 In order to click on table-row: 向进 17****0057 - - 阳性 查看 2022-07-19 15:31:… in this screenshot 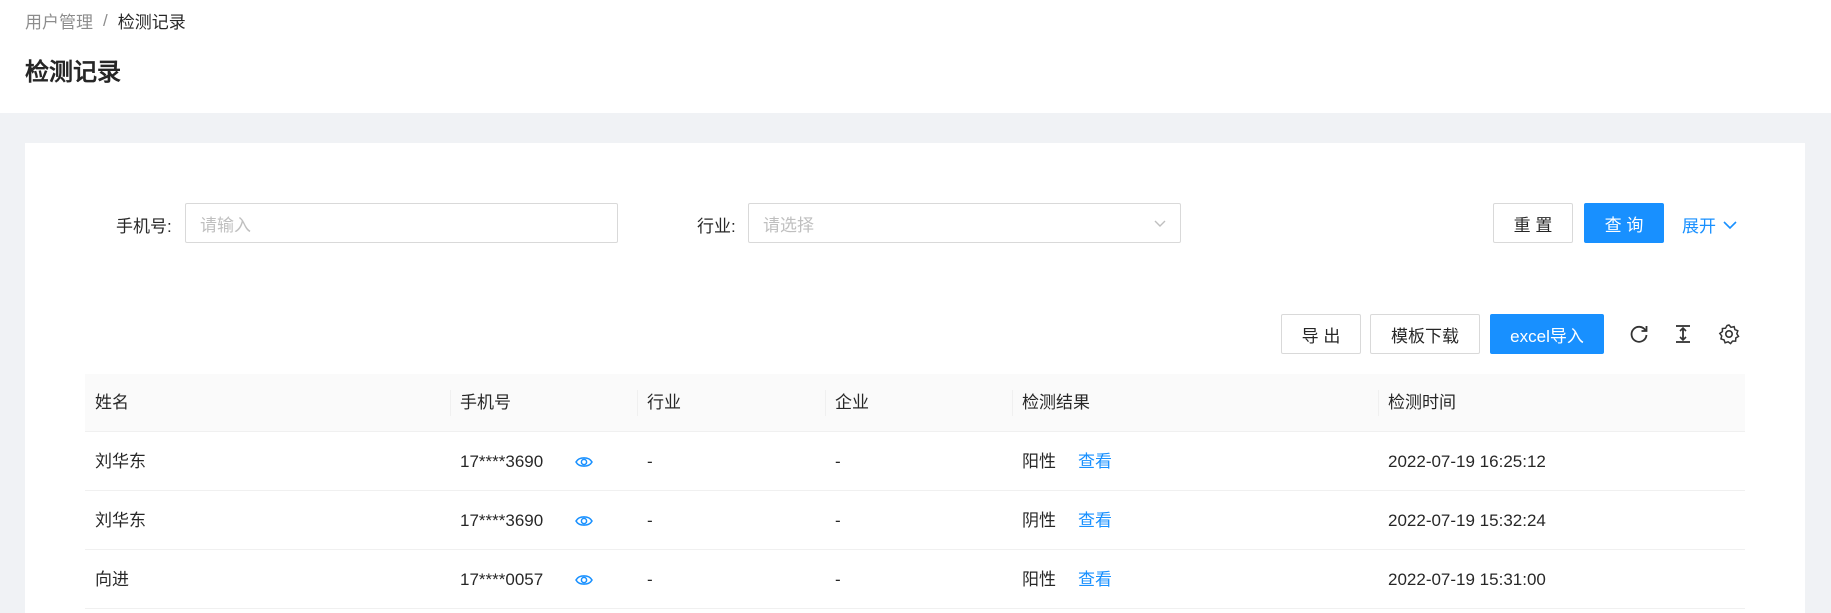, I will do `click(915, 579)`.